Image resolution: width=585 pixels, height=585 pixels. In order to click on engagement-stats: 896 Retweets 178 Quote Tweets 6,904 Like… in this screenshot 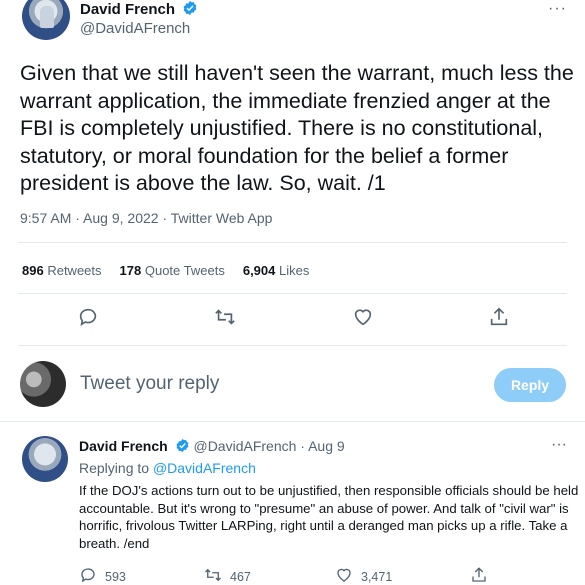, I will do `click(165, 270)`.